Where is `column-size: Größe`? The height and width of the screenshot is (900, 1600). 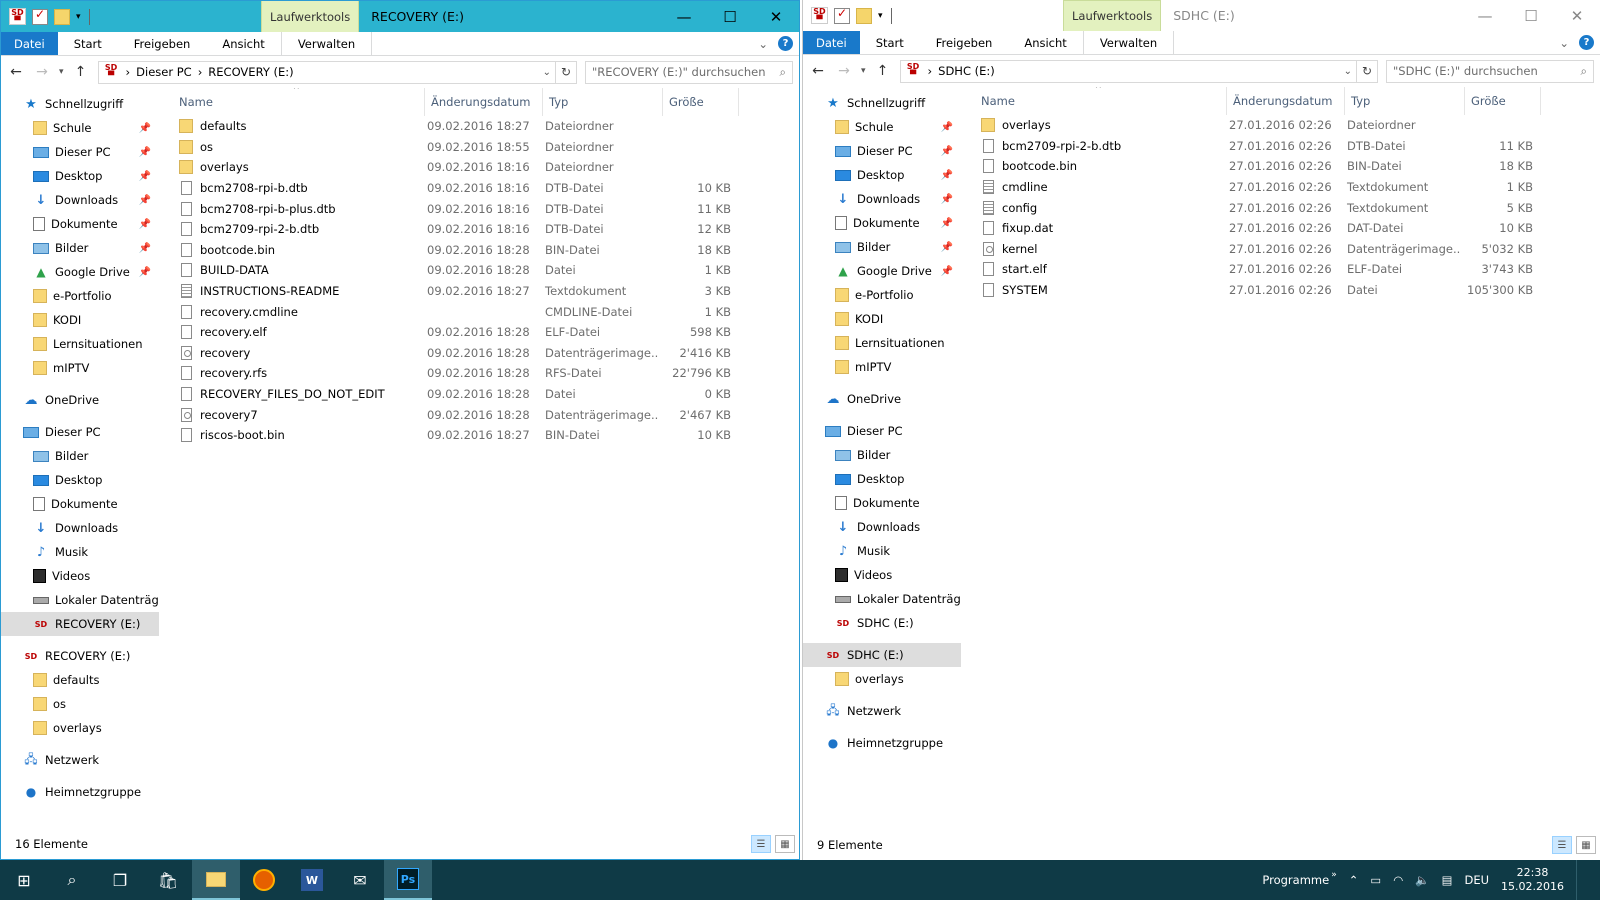 column-size: Größe is located at coordinates (1503, 101).